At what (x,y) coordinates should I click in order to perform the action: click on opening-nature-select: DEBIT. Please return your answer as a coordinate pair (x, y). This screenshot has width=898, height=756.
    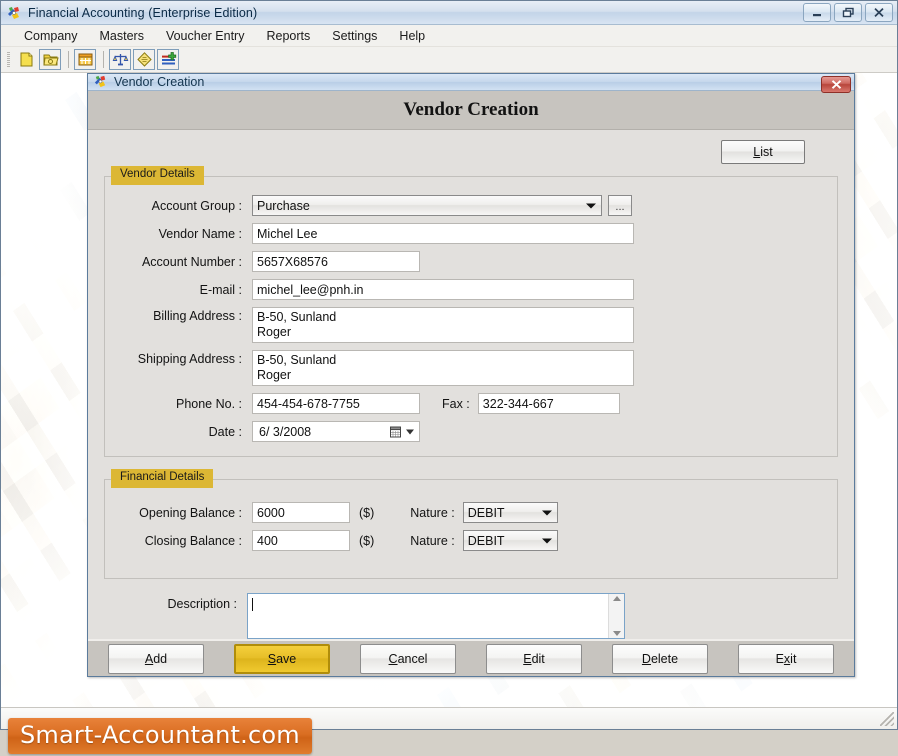
    Looking at the image, I should click on (510, 513).